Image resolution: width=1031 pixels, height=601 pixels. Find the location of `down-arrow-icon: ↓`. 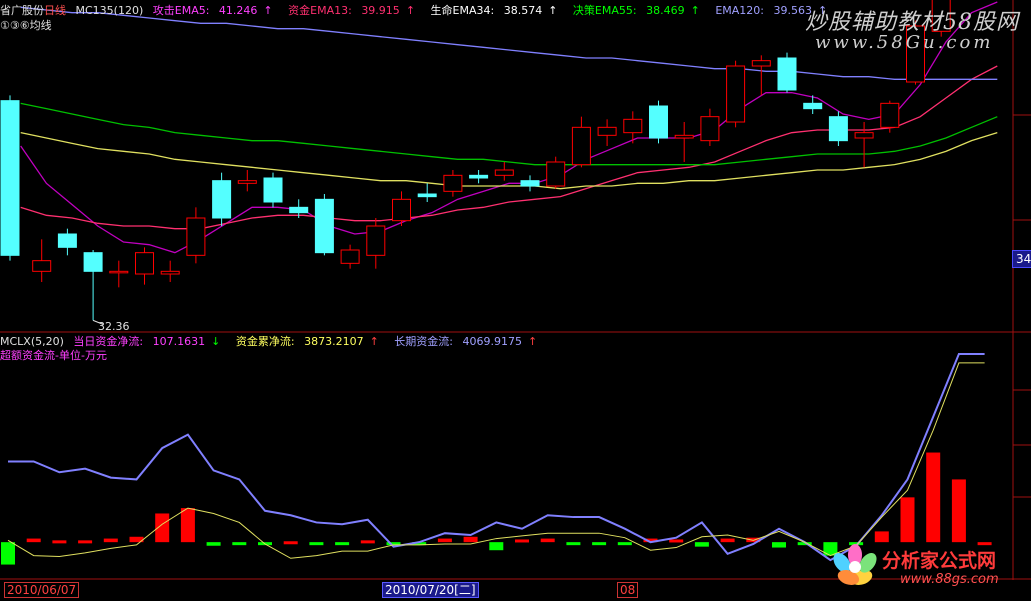

down-arrow-icon: ↓ is located at coordinates (216, 341).